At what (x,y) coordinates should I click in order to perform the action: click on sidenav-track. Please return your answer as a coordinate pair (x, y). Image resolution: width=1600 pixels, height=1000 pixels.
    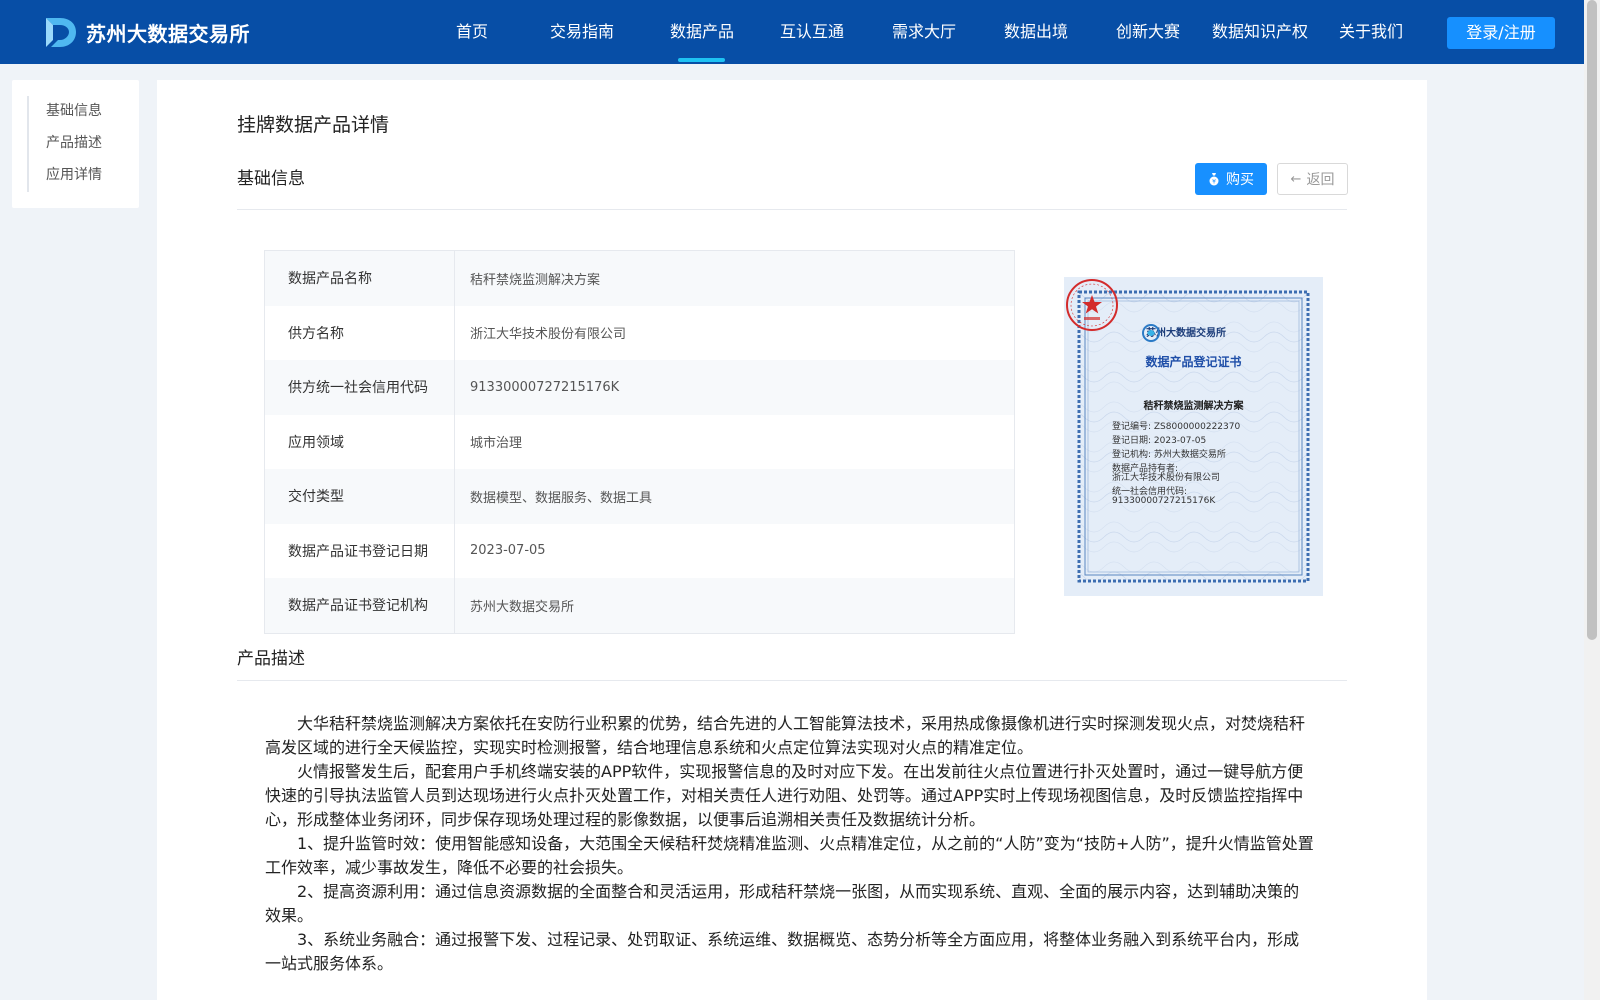
    Looking at the image, I should click on (28, 144).